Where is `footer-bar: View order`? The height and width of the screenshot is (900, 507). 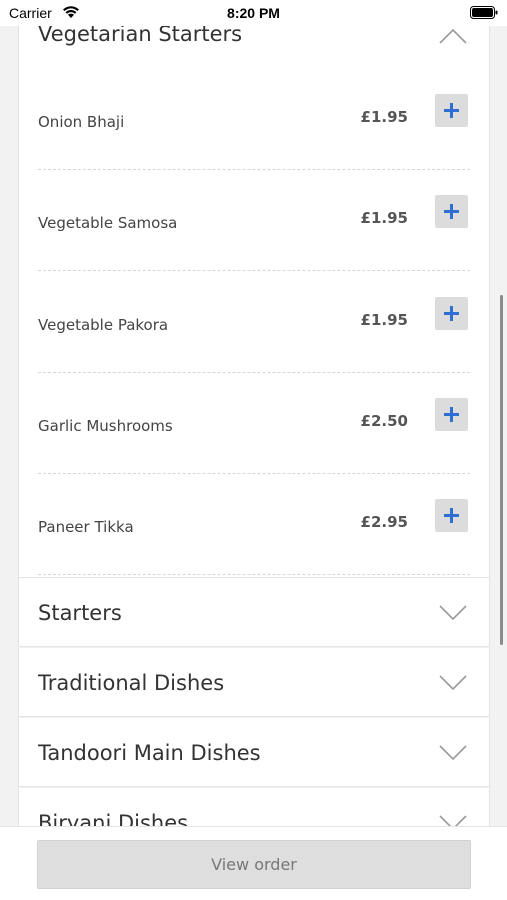 footer-bar: View order is located at coordinates (253, 863).